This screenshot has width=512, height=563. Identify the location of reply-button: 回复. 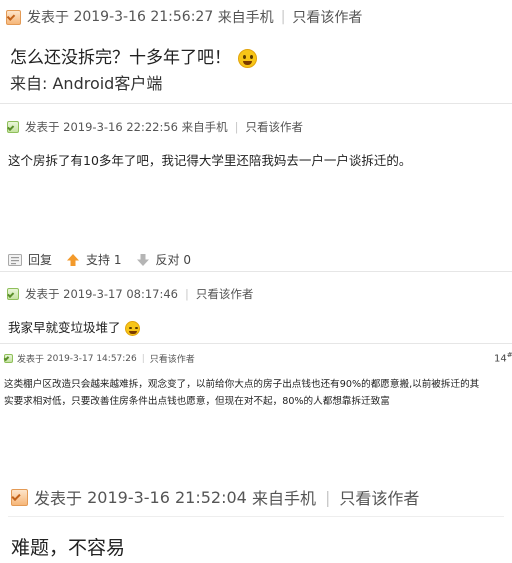
(30, 259).